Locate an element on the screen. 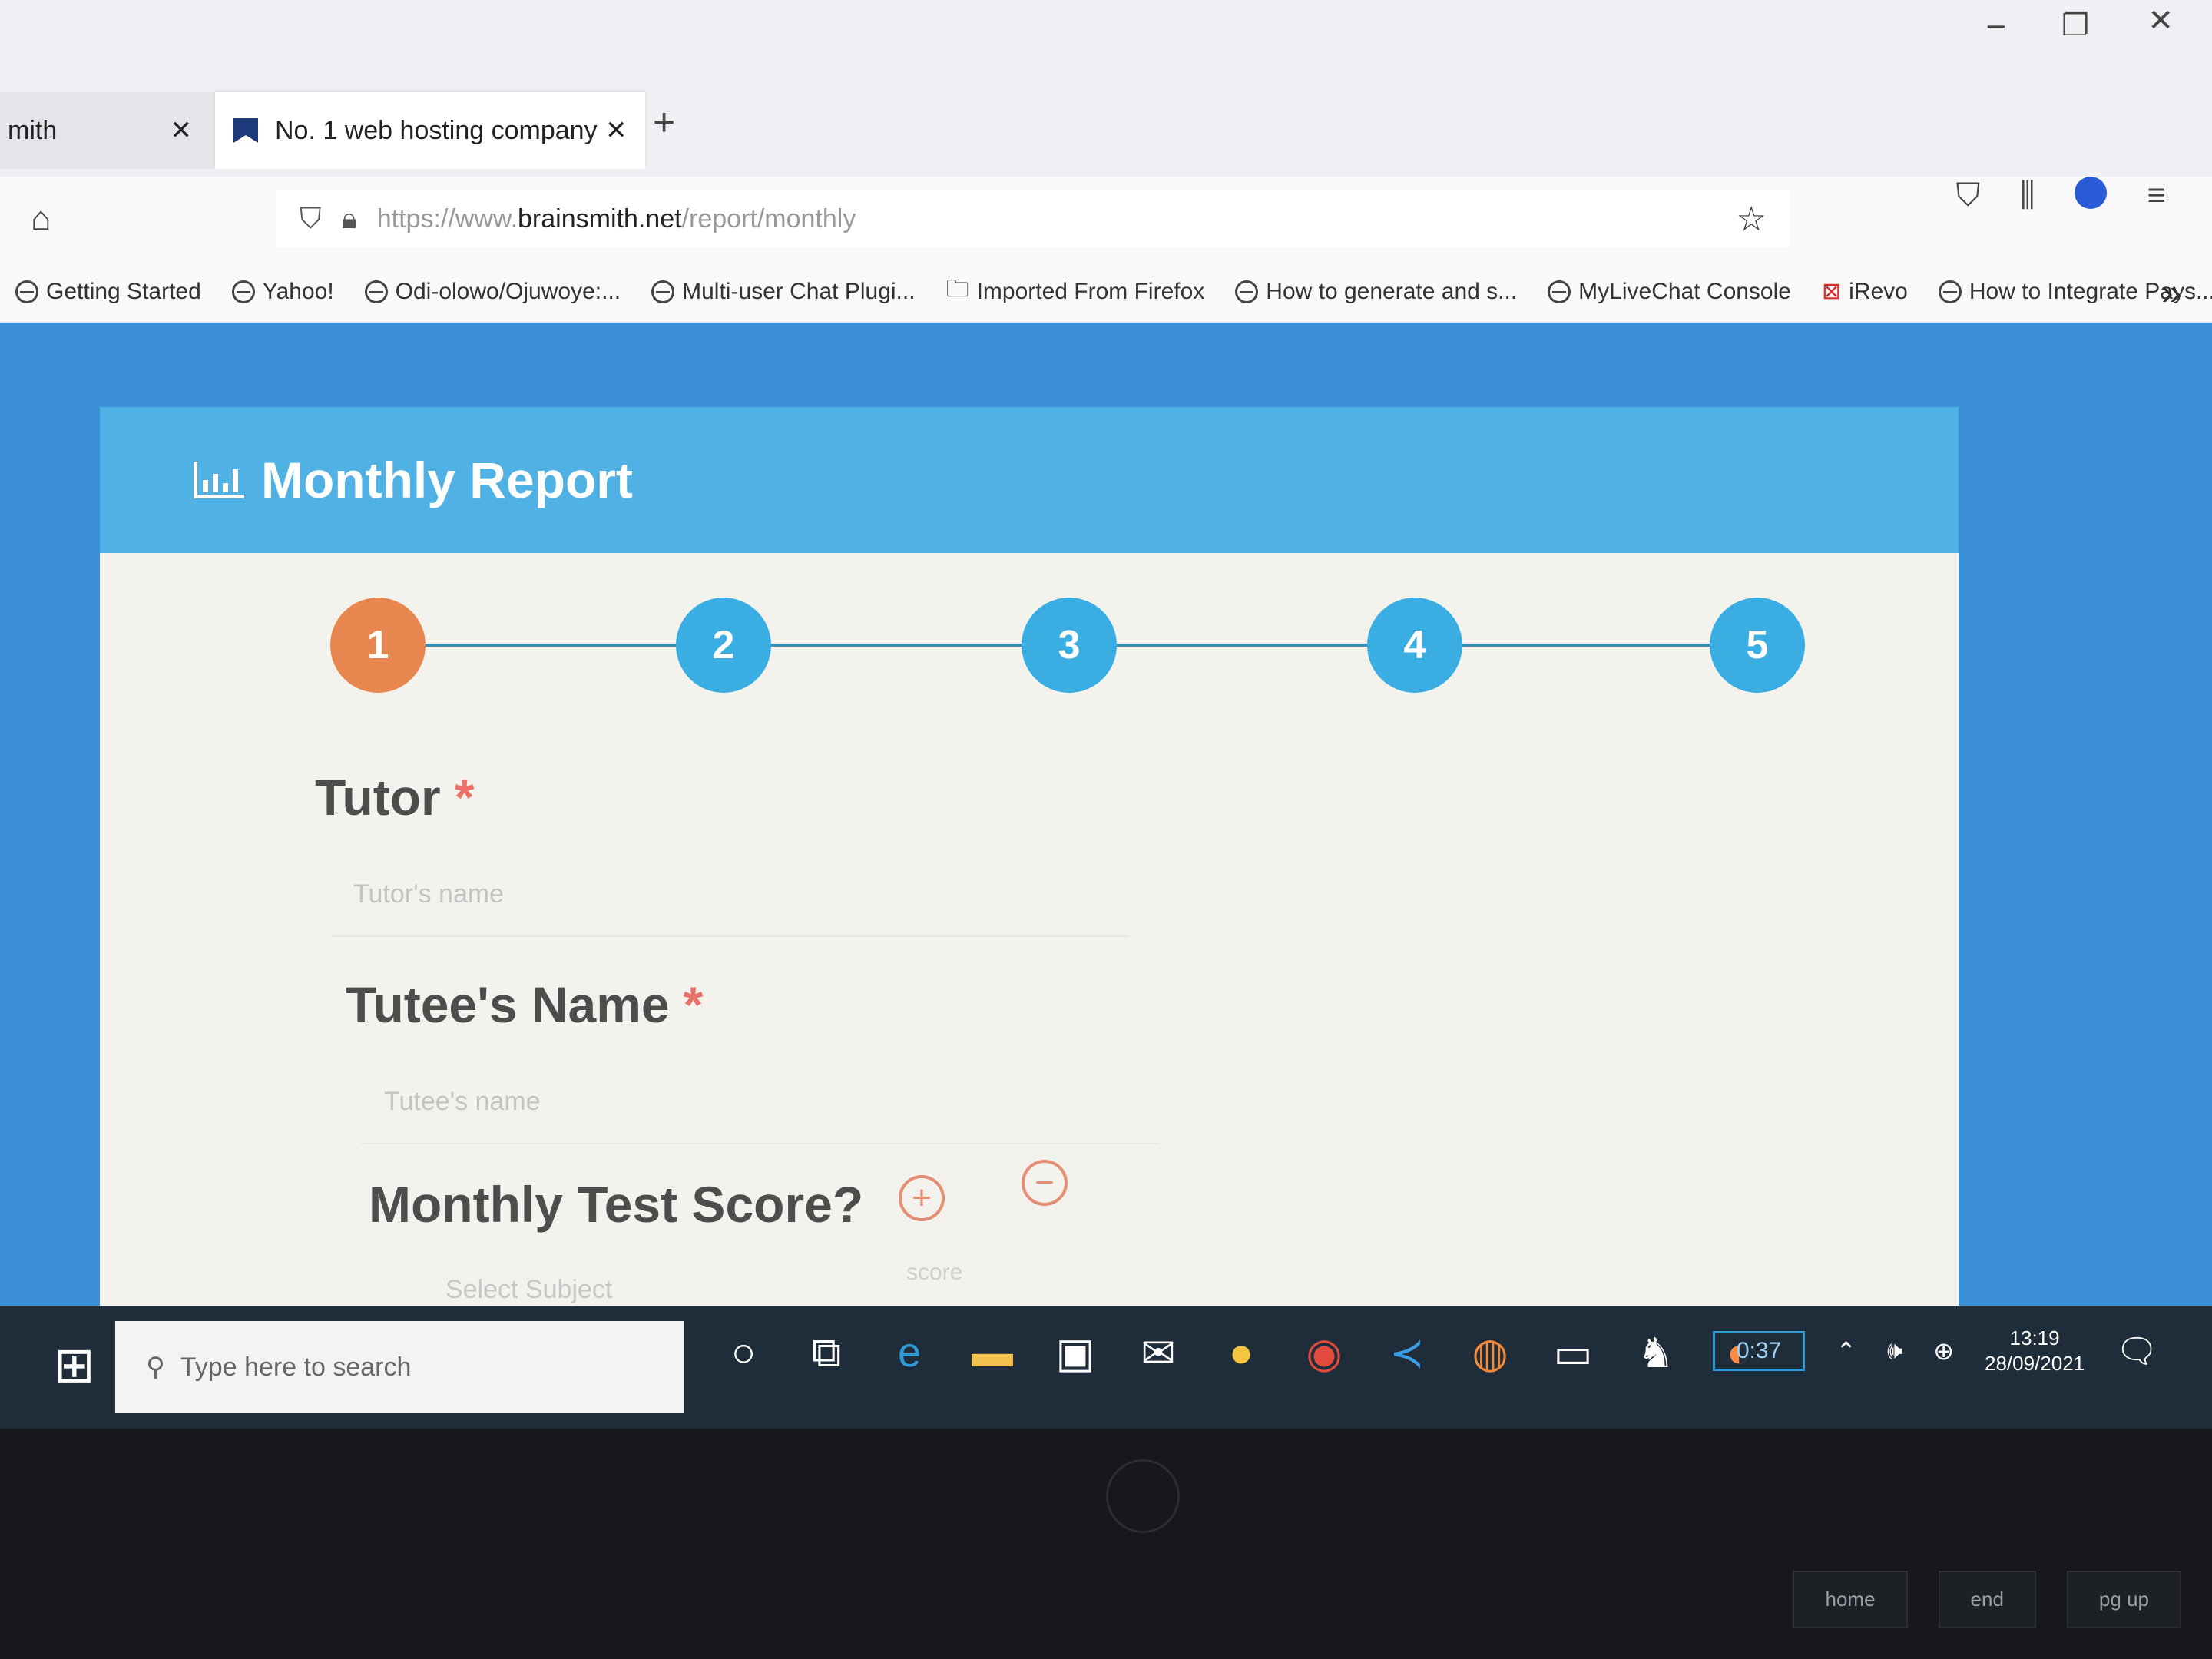 The width and height of the screenshot is (2212, 1659). folder-icon: 🗀︎ is located at coordinates (957, 289).